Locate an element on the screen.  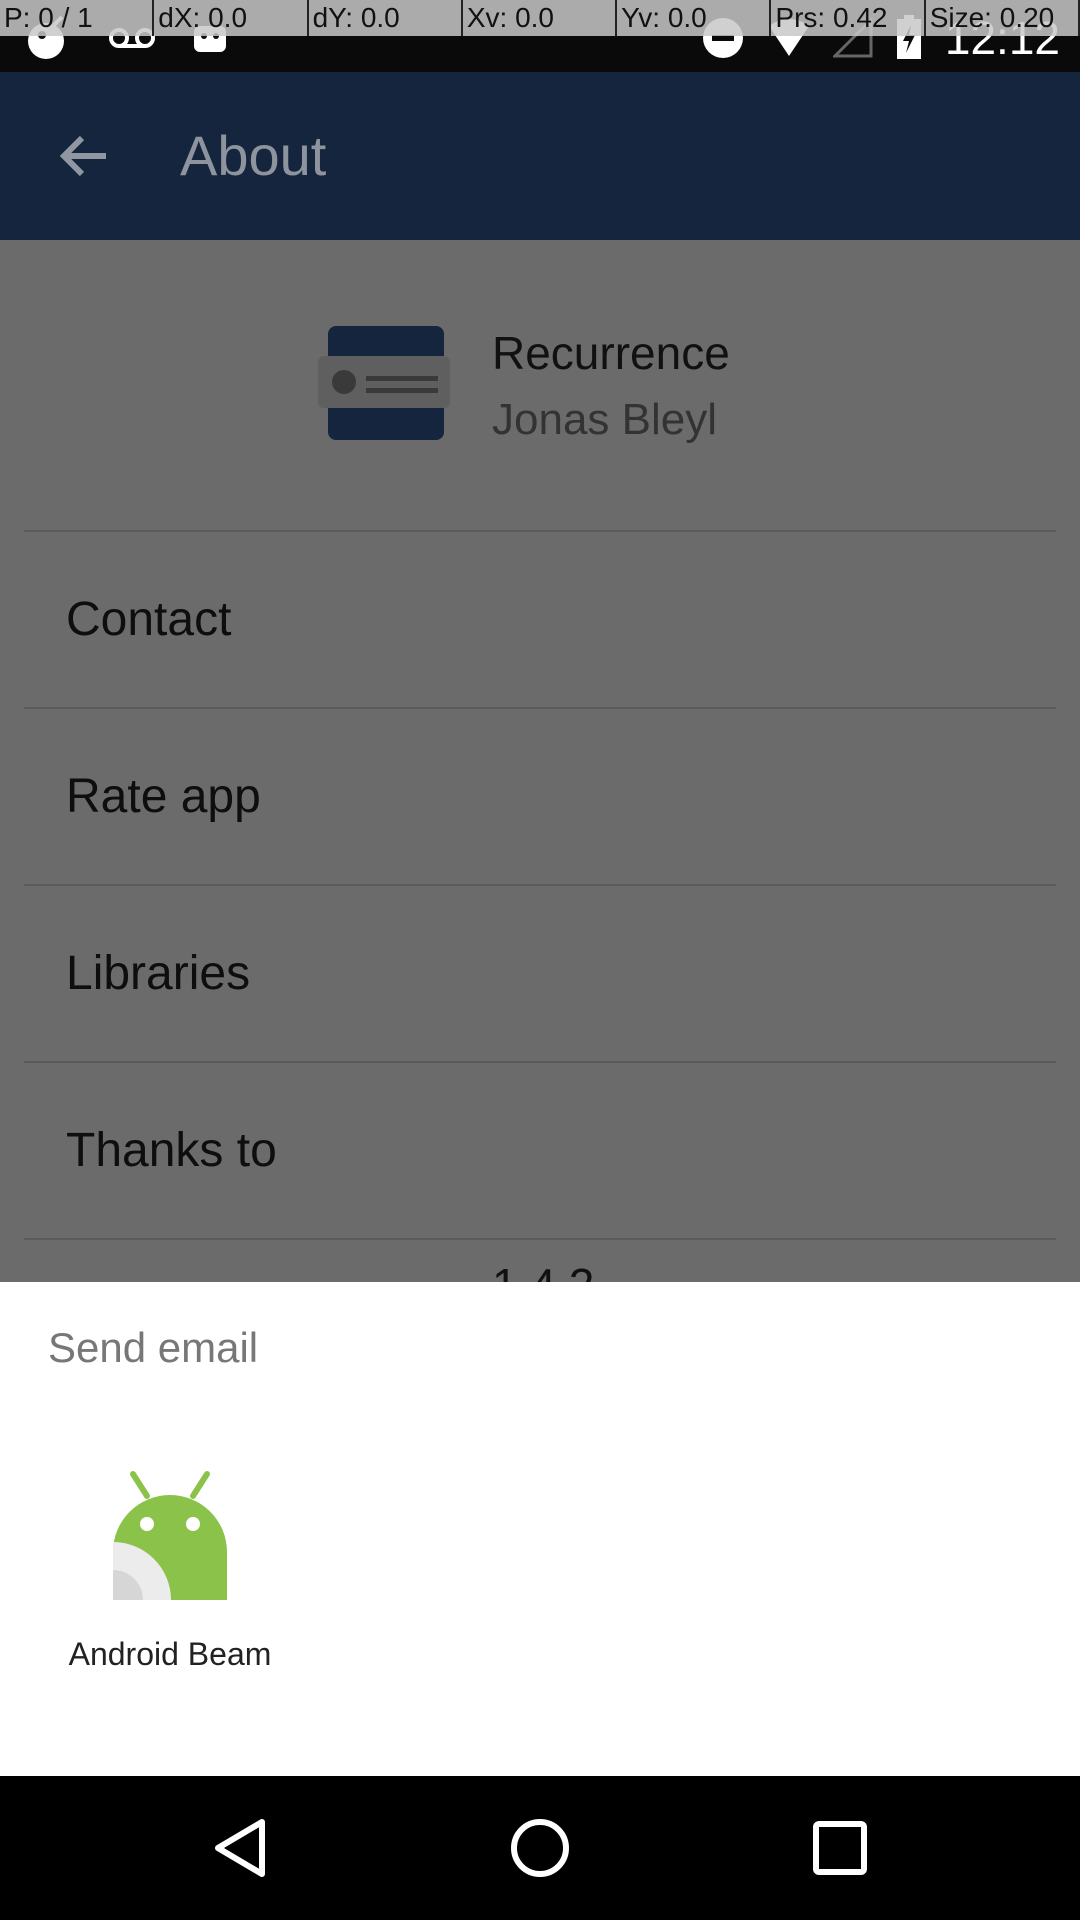
menu-divider is located at coordinates (540, 1239).